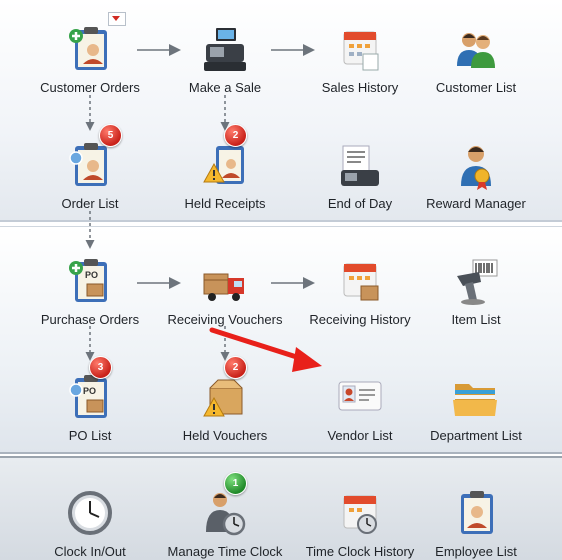 Image resolution: width=562 pixels, height=560 pixels. I want to click on purchase-order-add-icon: PO, so click(88, 280).